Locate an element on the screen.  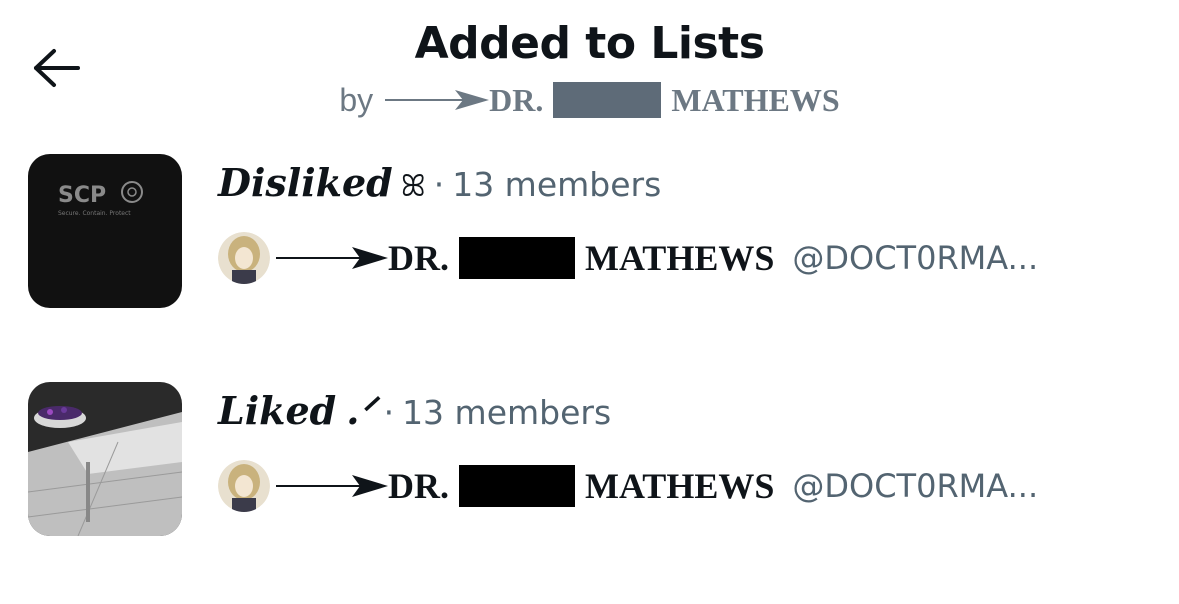
page-title: Added to Lists is located at coordinates (589, 43).